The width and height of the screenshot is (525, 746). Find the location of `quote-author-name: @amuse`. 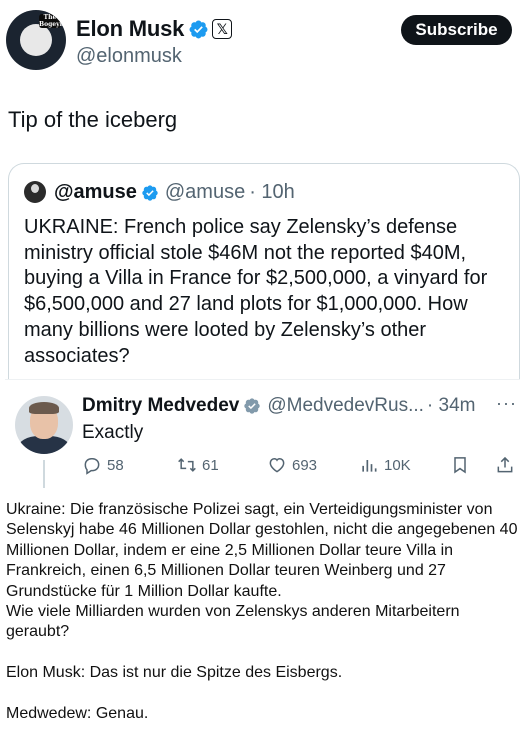

quote-author-name: @amuse is located at coordinates (95, 192).